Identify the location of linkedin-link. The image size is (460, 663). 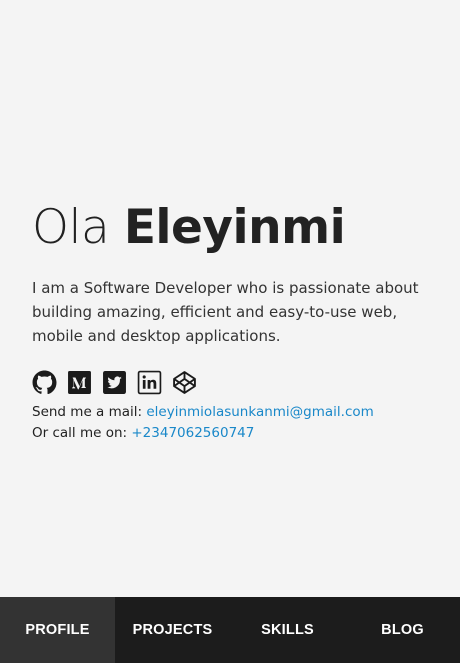
(149, 382).